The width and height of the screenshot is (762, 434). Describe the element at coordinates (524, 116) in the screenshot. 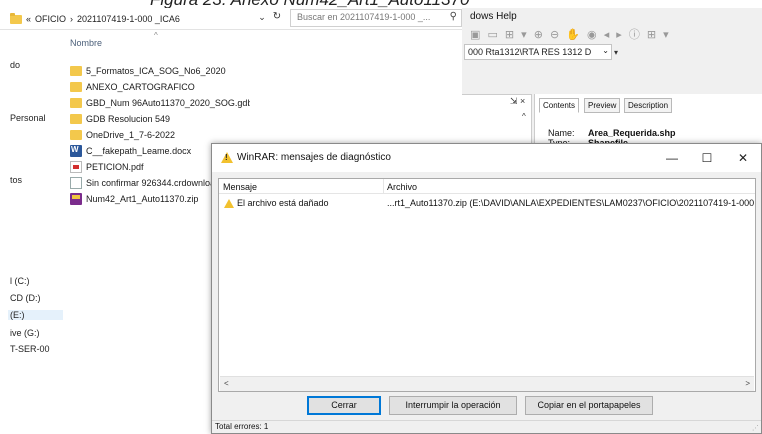

I see `scroll-up-icon: ^` at that location.